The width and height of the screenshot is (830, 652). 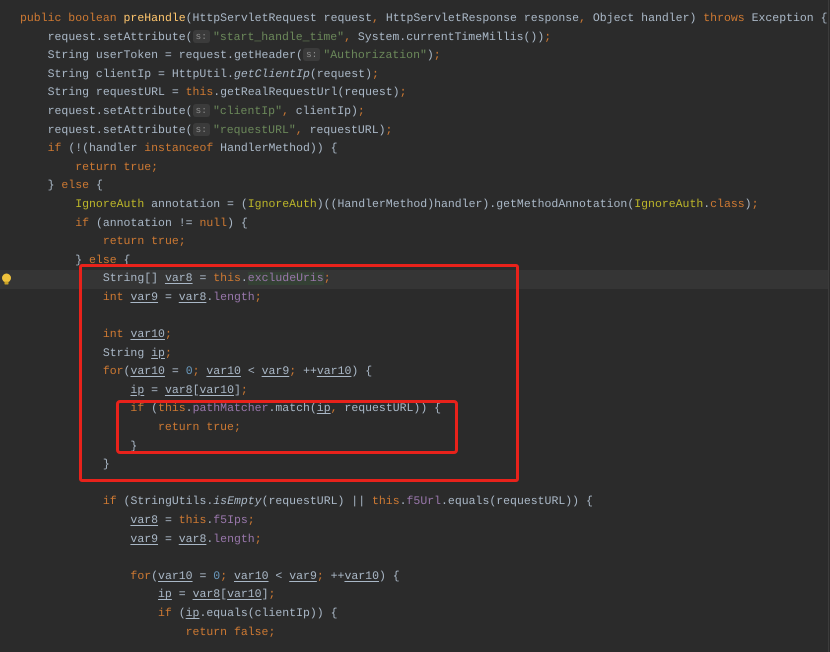 What do you see at coordinates (348, 502) in the screenshot?
I see `code-line: if (StringUtils.isEmpty(requestURL) || this.f5Url.equals(requestURL)) {` at bounding box center [348, 502].